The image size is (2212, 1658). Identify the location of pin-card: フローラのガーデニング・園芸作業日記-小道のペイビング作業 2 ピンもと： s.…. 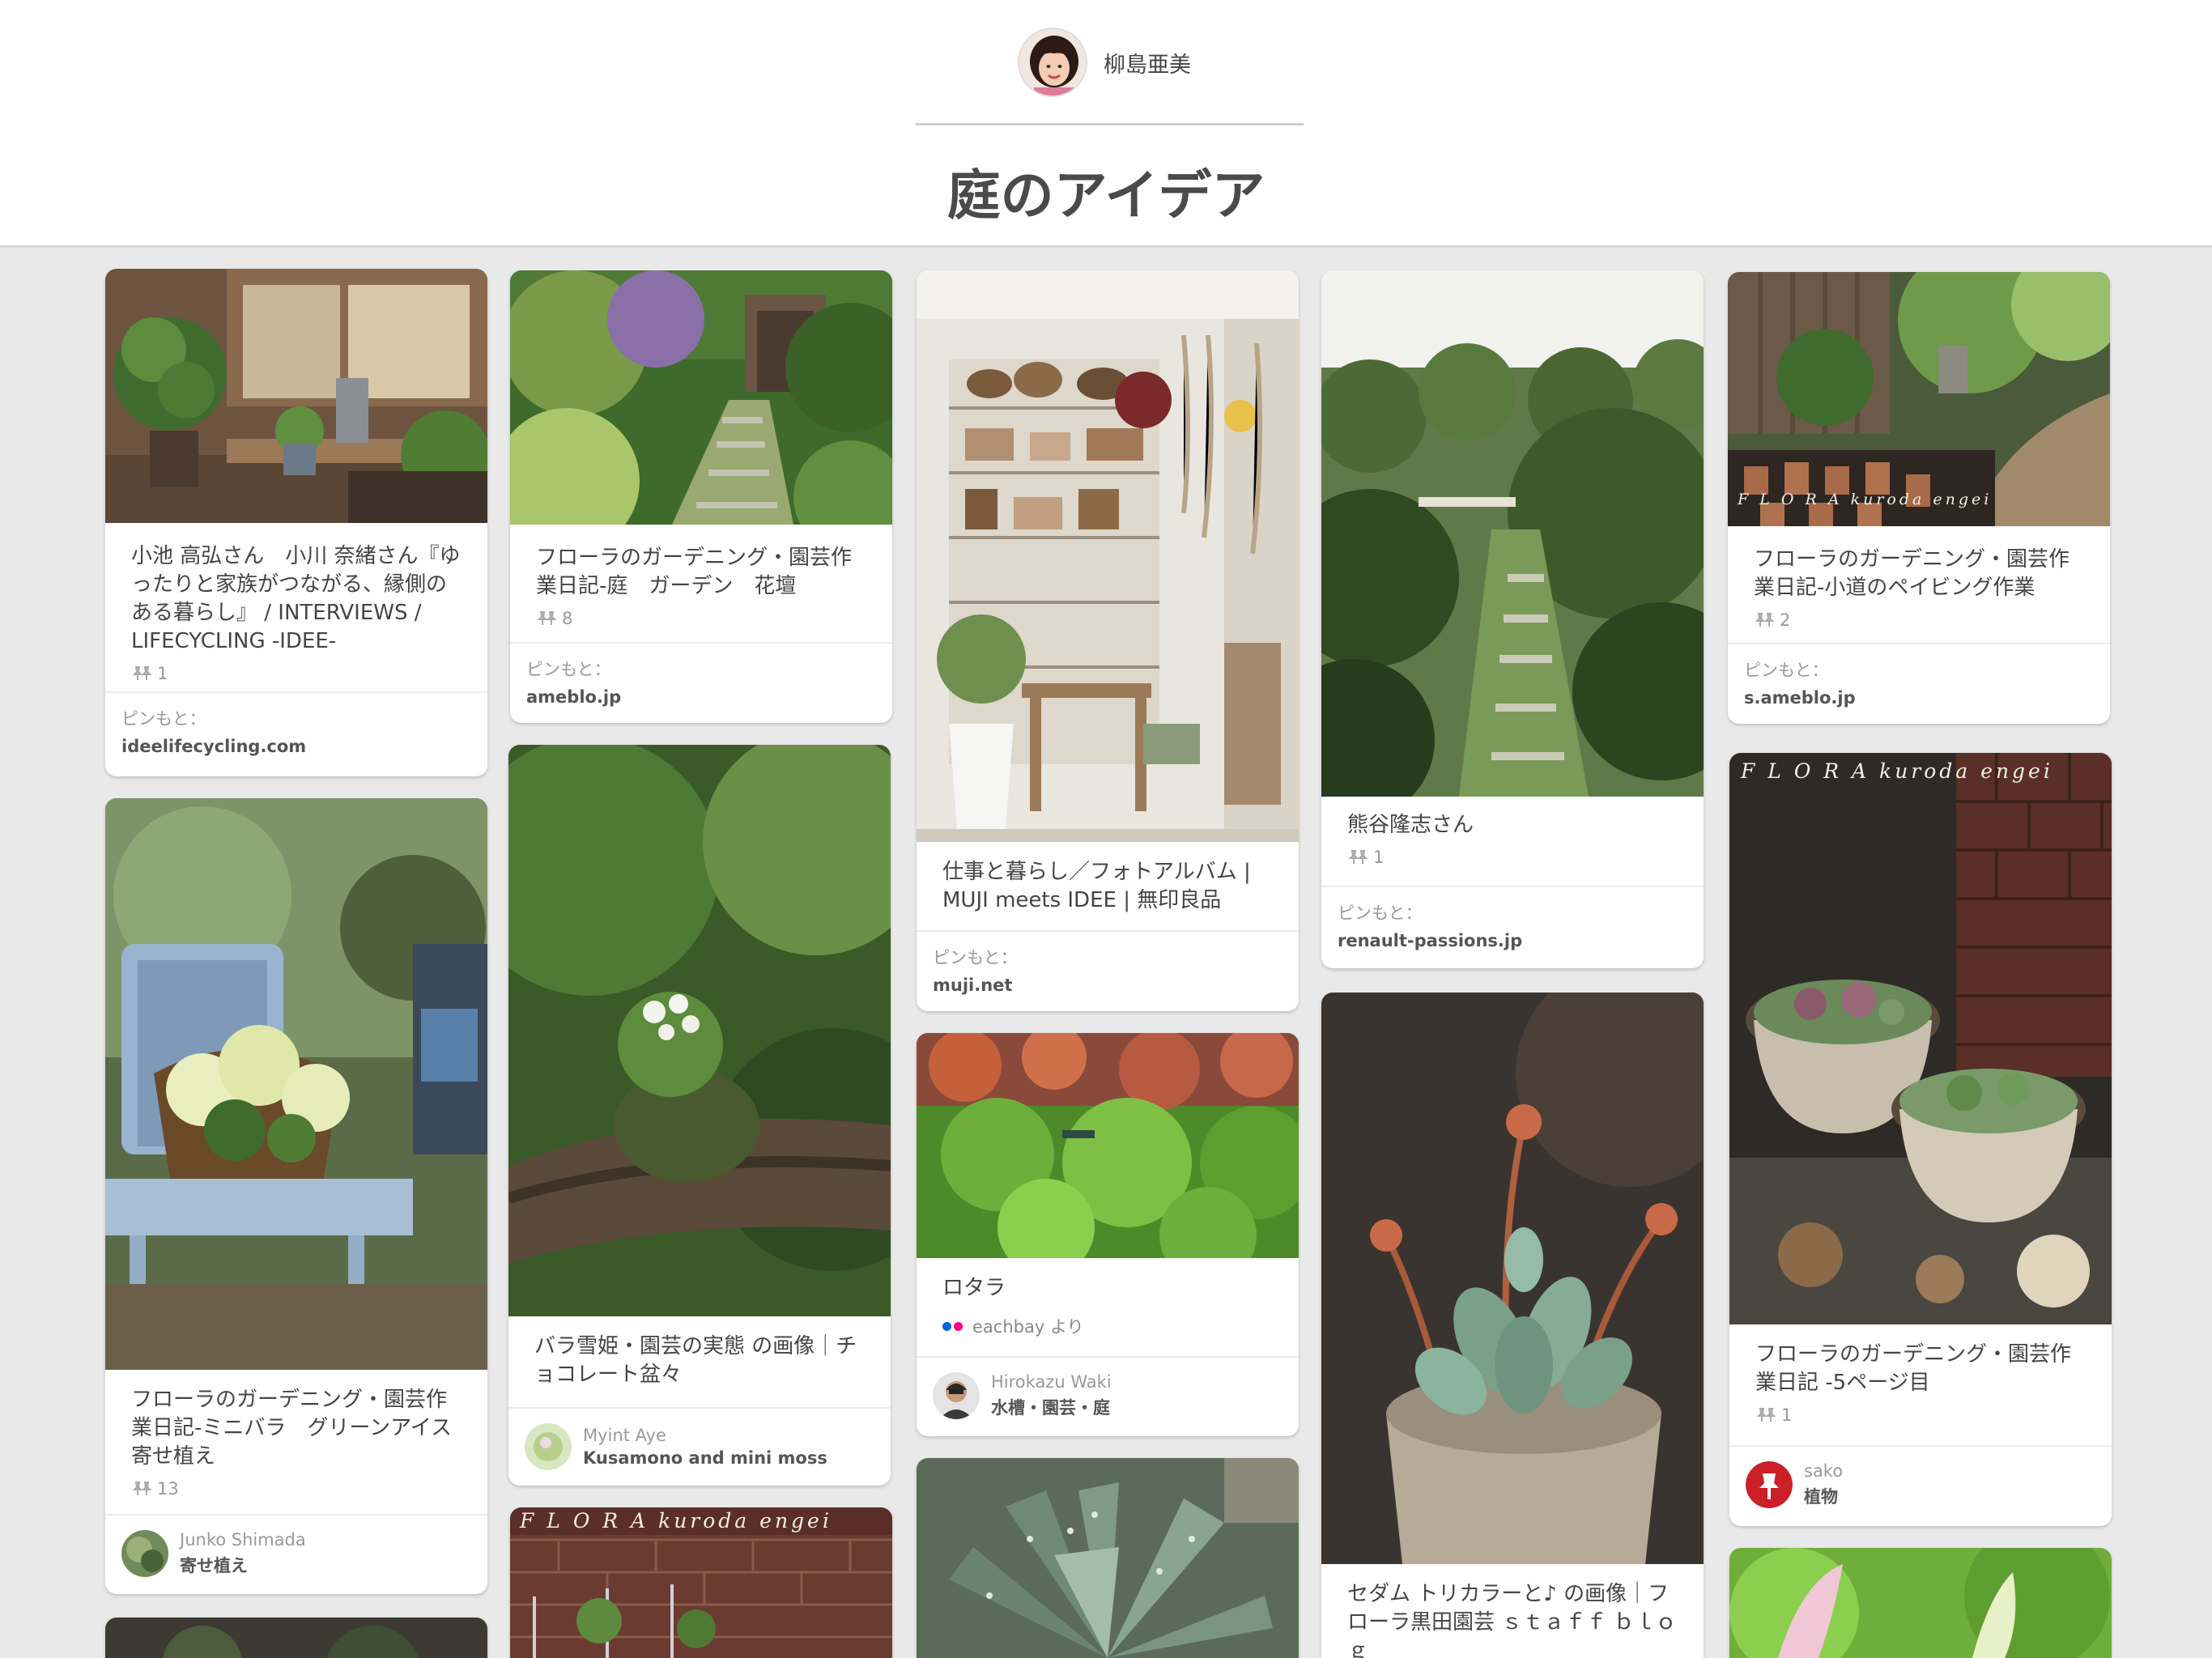
(1919, 498).